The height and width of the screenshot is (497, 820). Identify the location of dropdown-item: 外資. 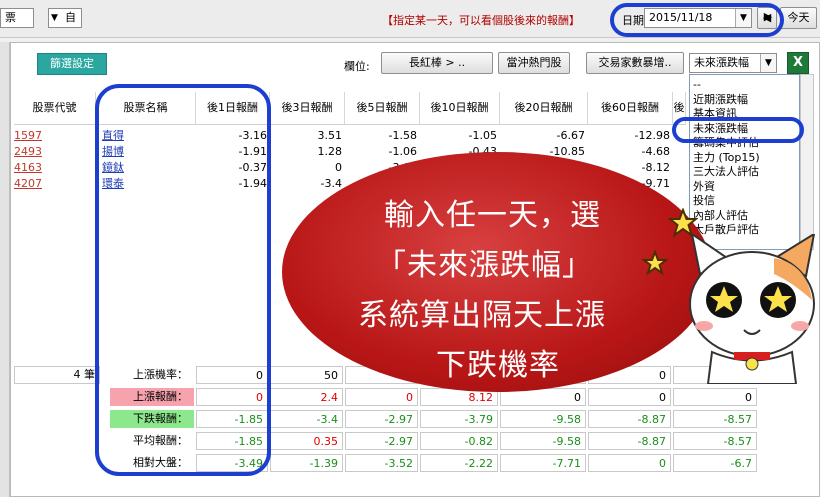
(704, 187).